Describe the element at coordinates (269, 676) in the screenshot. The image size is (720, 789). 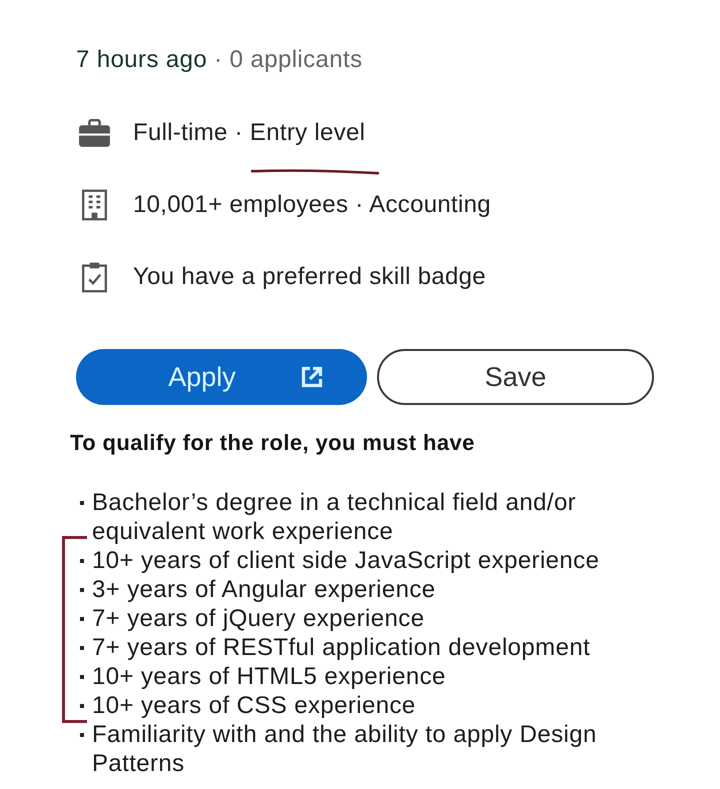
I see `requirement-text: 10+ years of HTML5 experience` at that location.